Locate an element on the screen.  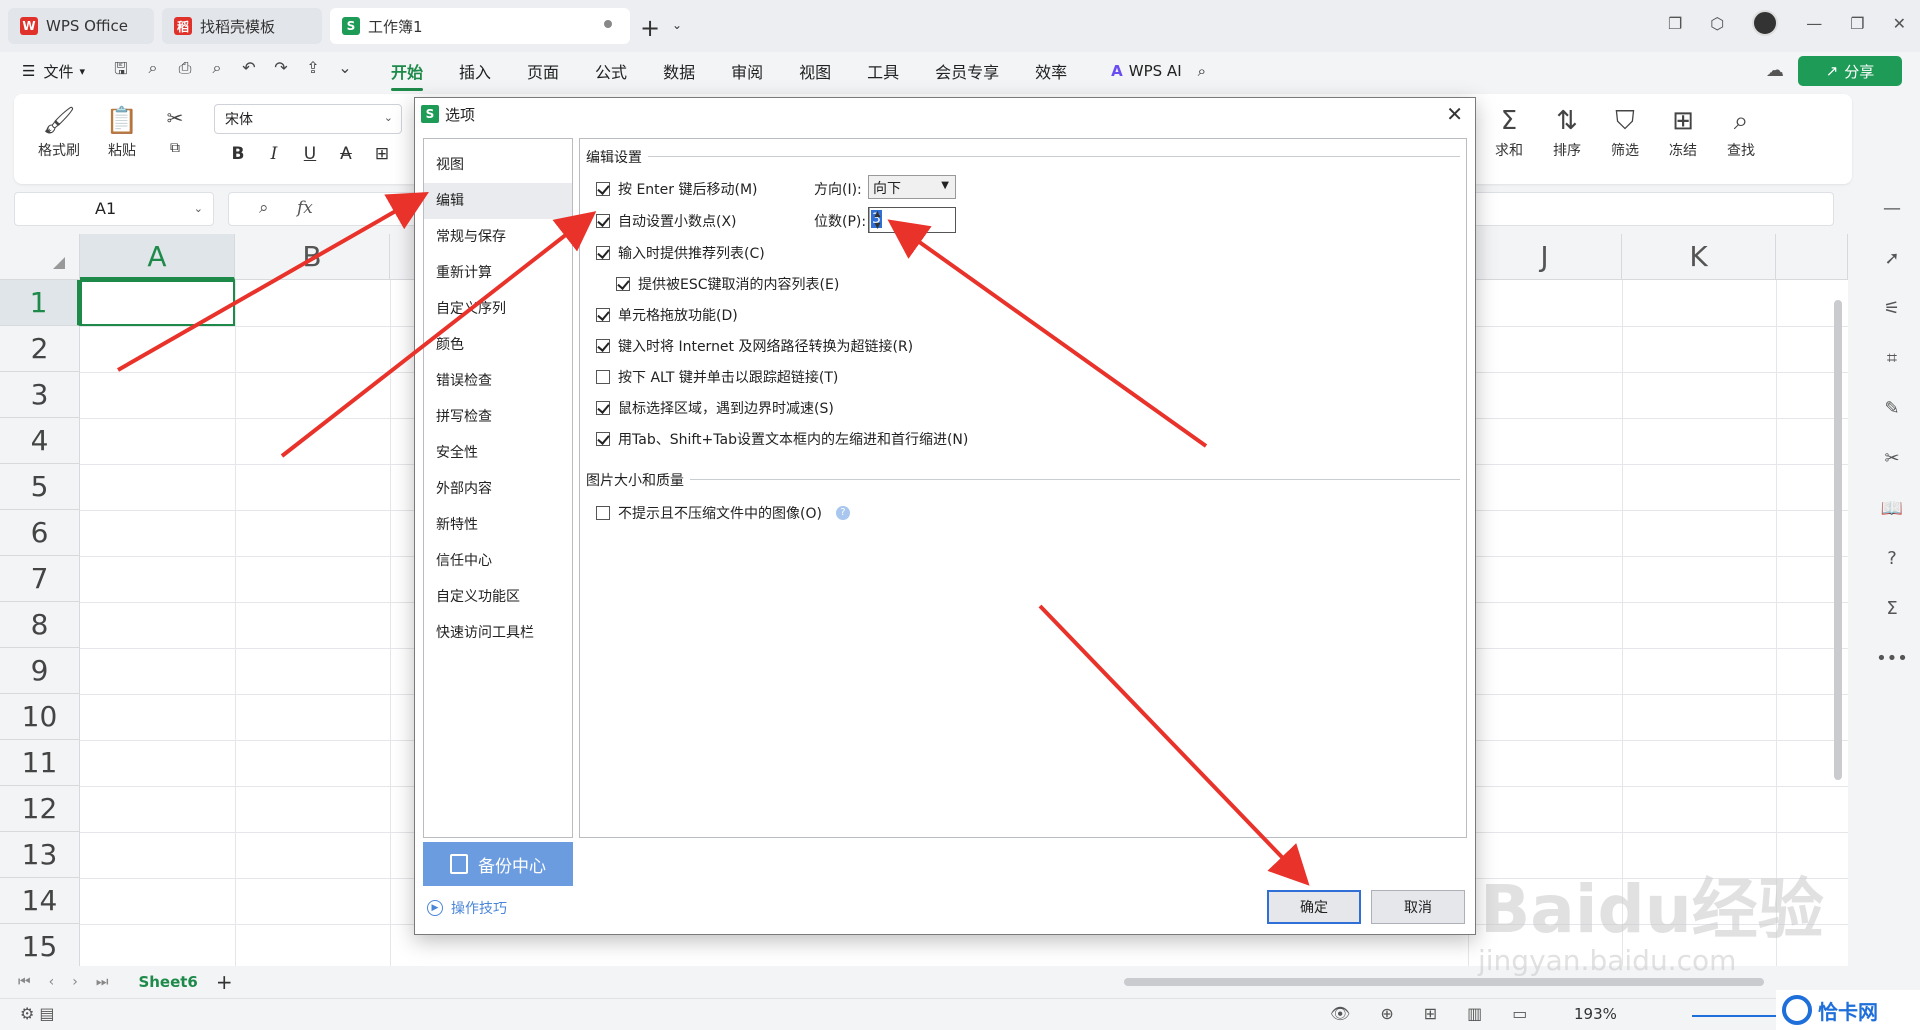
row-header: 15 is located at coordinates (40, 945).